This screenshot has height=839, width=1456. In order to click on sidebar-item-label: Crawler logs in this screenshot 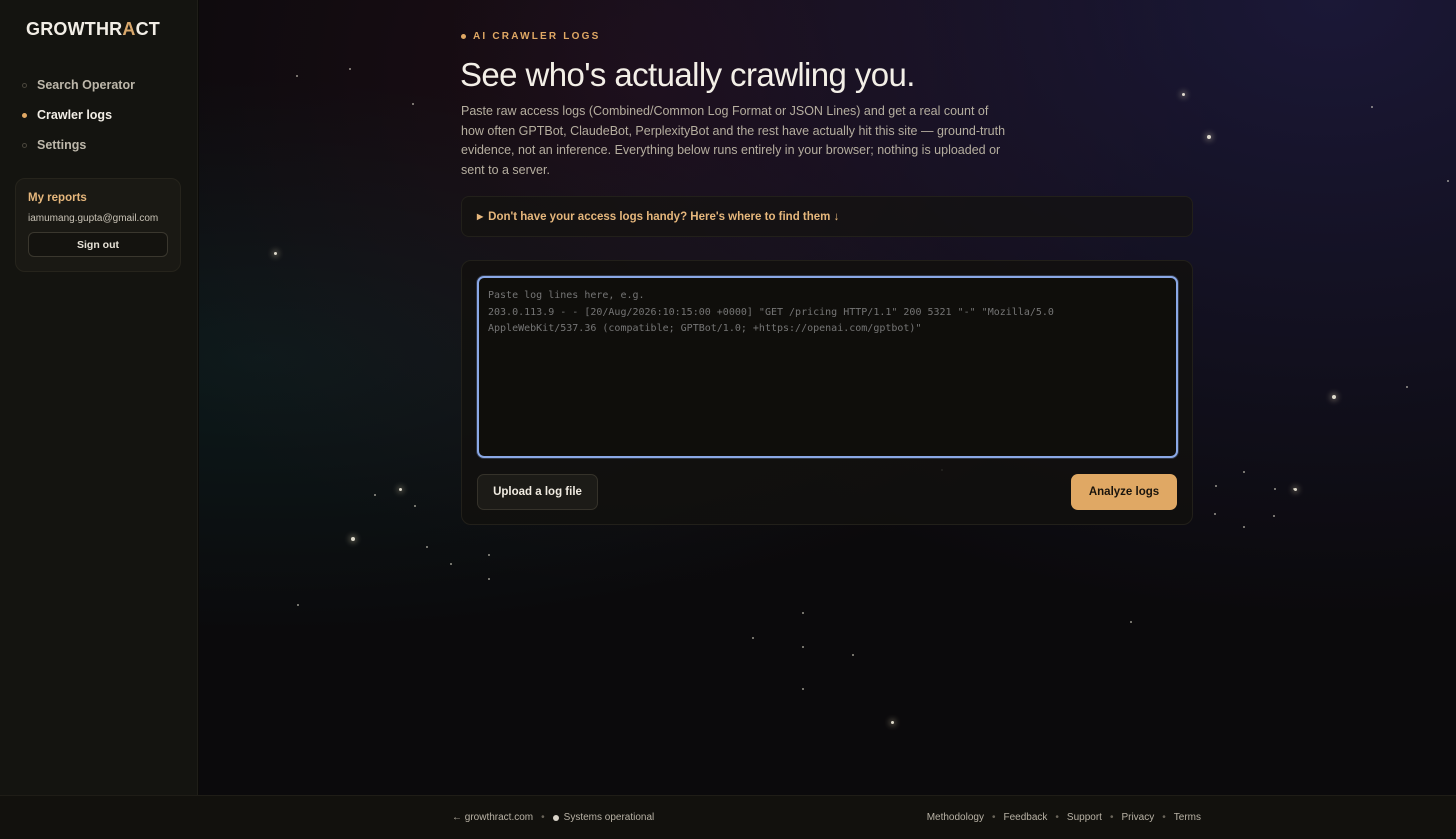, I will do `click(75, 115)`.